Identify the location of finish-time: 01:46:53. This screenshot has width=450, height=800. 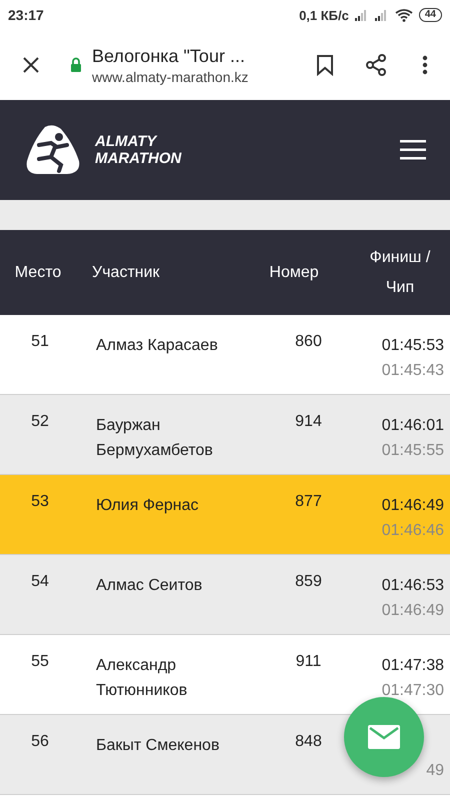
(413, 586).